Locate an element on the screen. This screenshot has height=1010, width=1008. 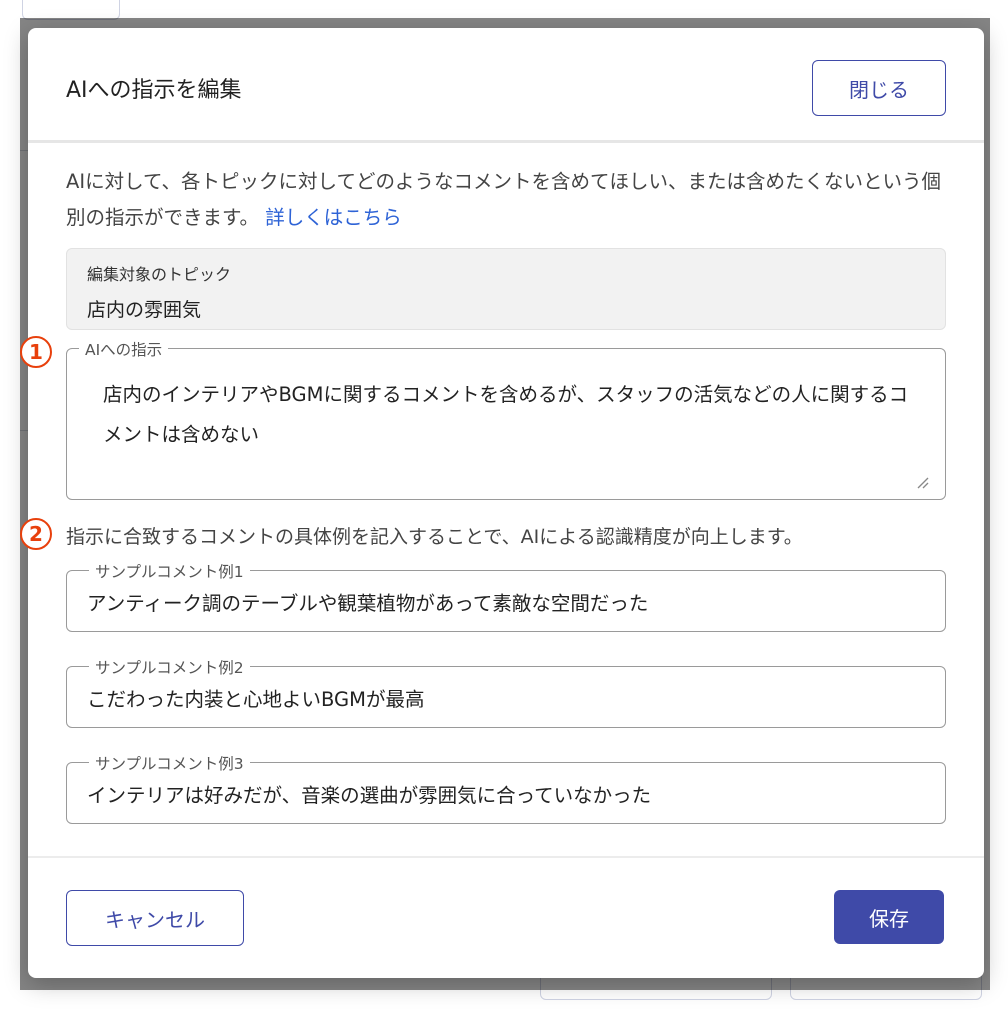
background-tab is located at coordinates (71, 10).